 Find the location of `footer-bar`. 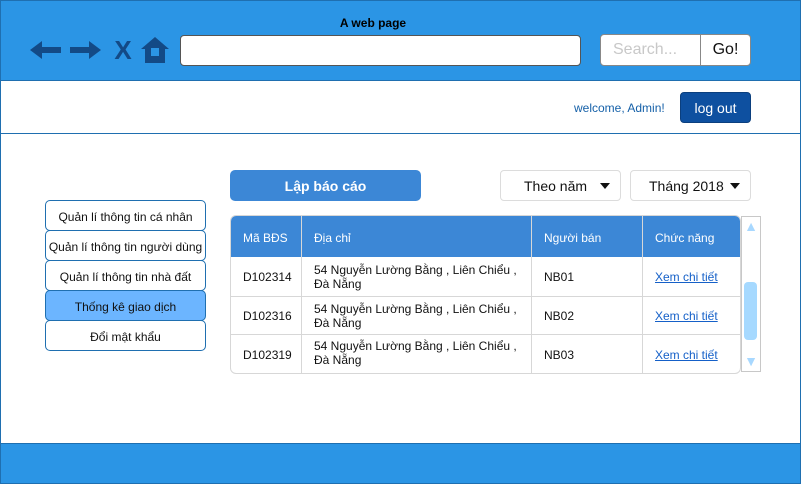

footer-bar is located at coordinates (400, 463).